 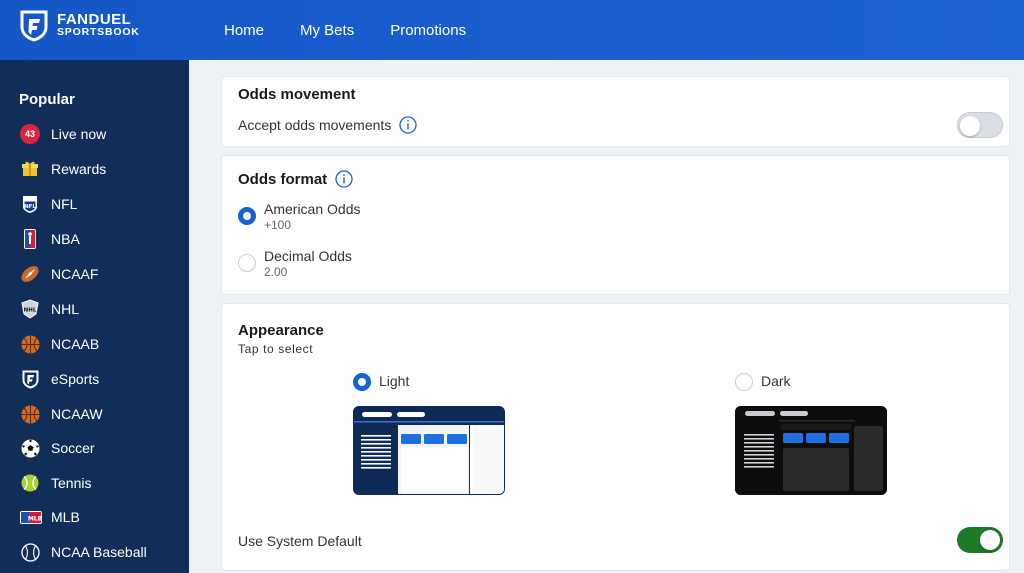 What do you see at coordinates (50, 239) in the screenshot?
I see `sidebar-item-nba: NBA` at bounding box center [50, 239].